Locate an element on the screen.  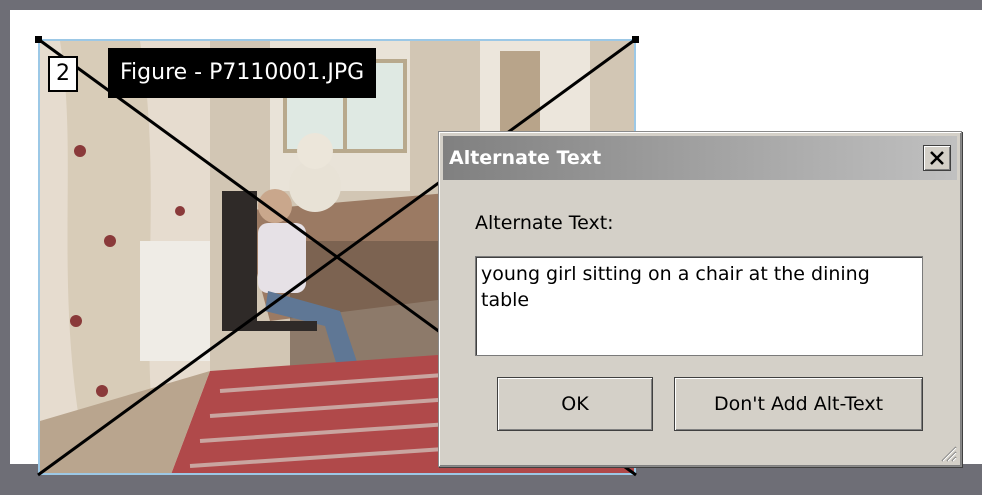
close-icon is located at coordinates (937, 158).